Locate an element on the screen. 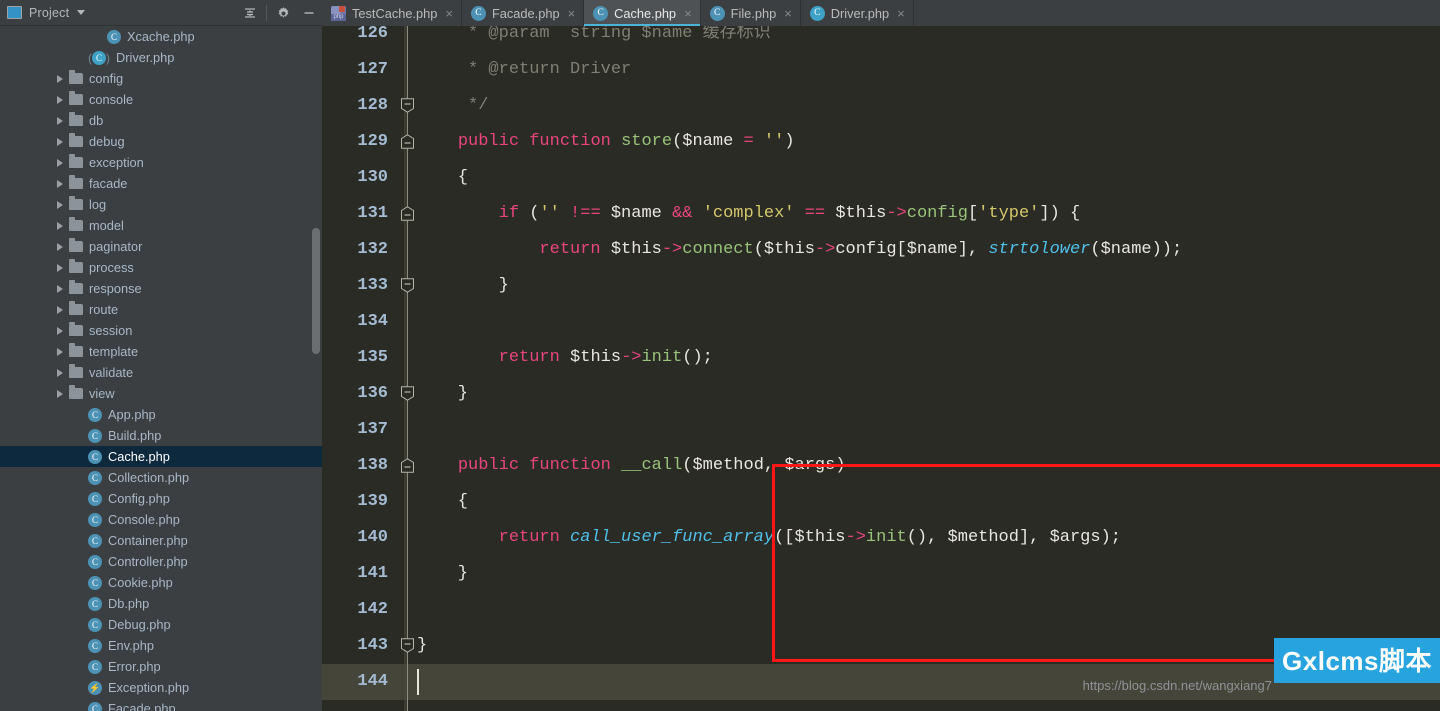 The height and width of the screenshot is (711, 1440). tree-item-config-php: C Config.php is located at coordinates (161, 498).